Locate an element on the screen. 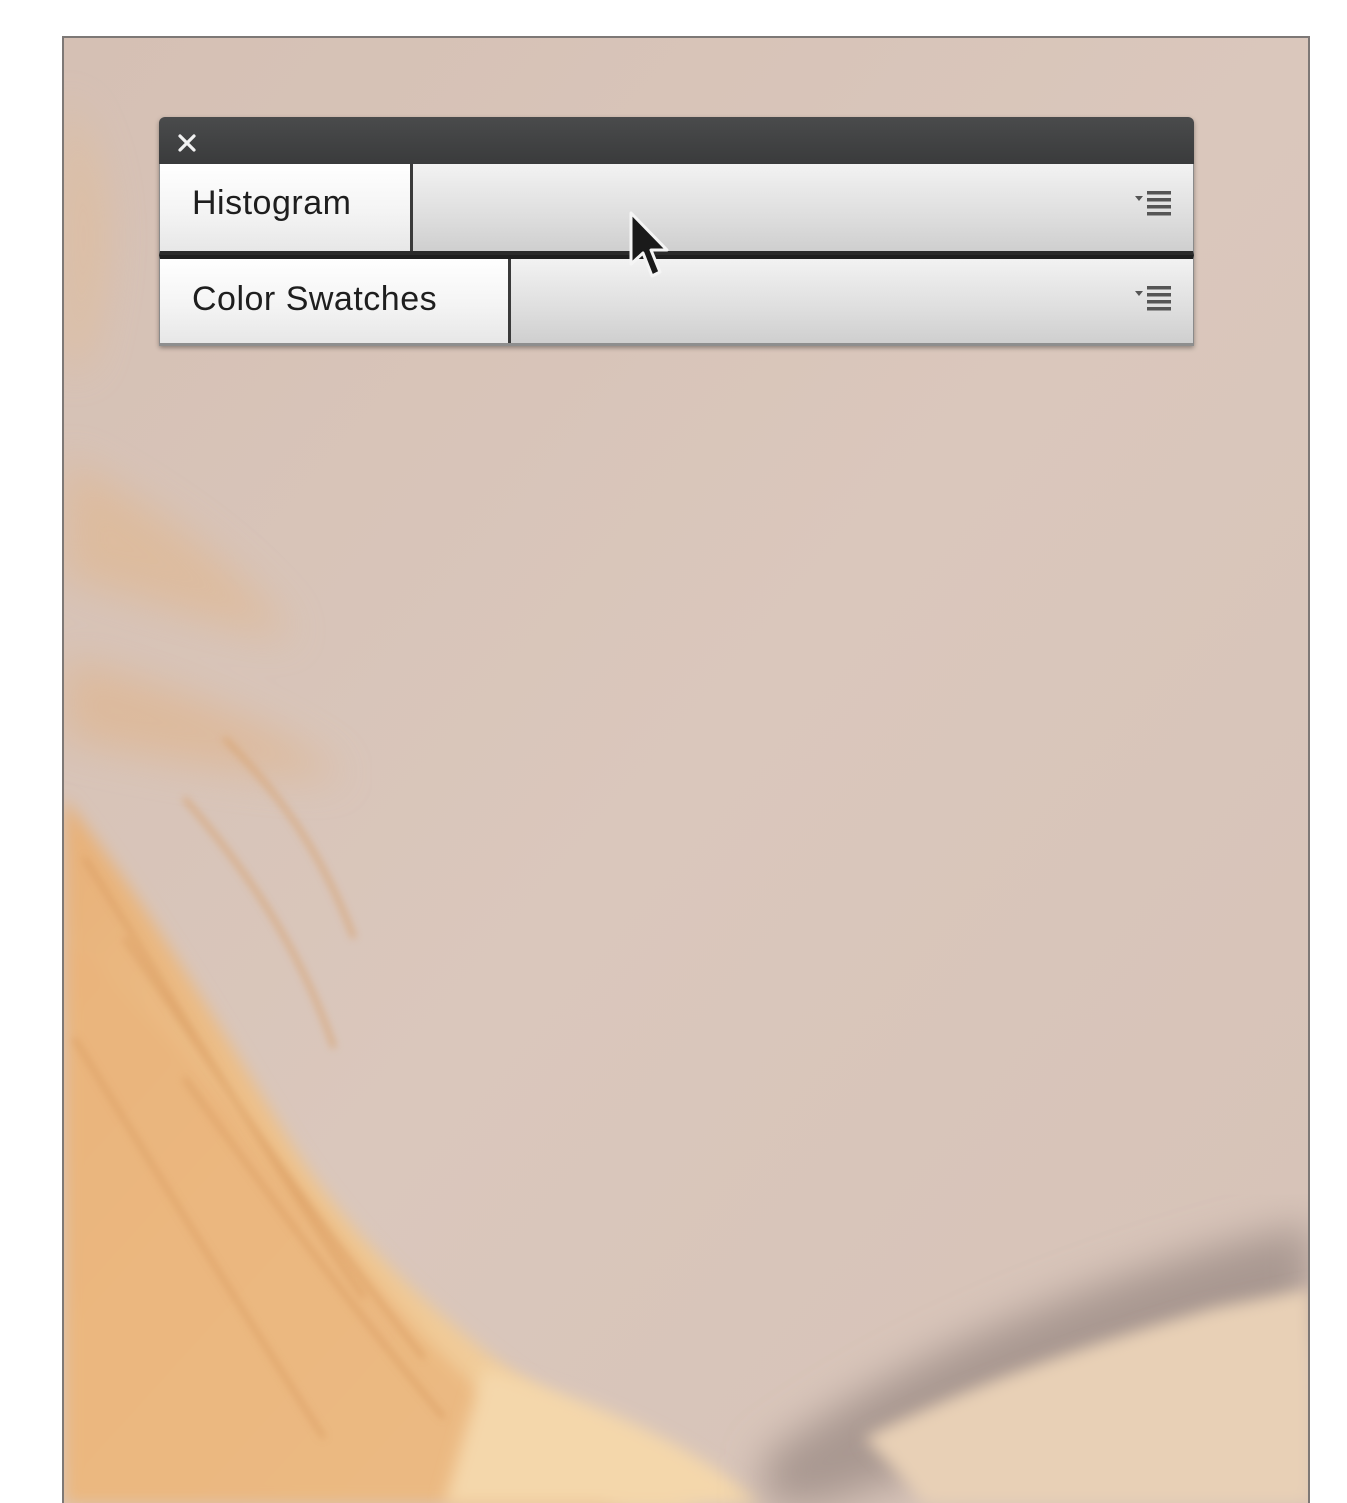  tab-histogram: Histogram is located at coordinates (286, 207).